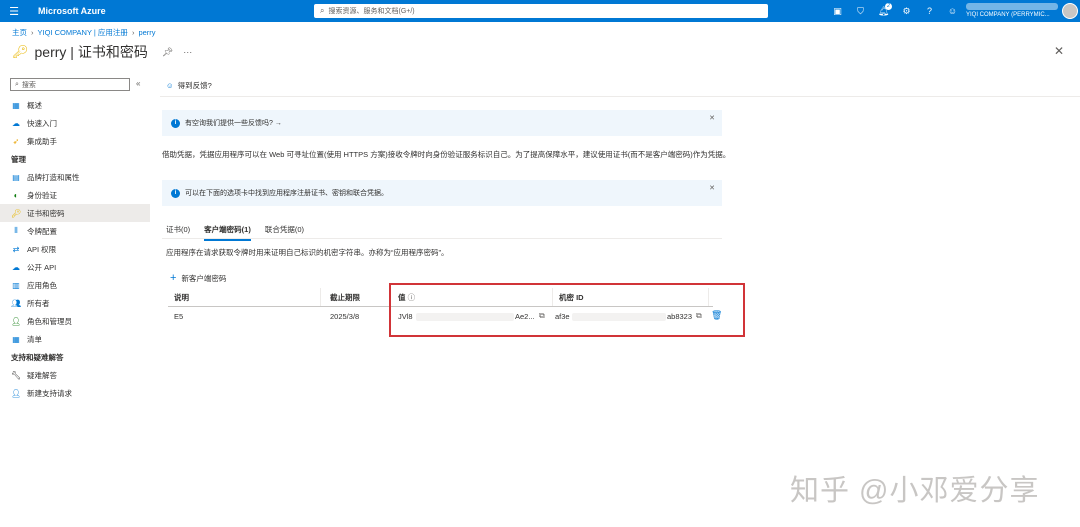  What do you see at coordinates (442, 193) in the screenshot?
I see `info-banner-tabs: i 可以在下面的选项卡中找到应用程序注册证书、密钥和联合凭据。 ✕` at bounding box center [442, 193].